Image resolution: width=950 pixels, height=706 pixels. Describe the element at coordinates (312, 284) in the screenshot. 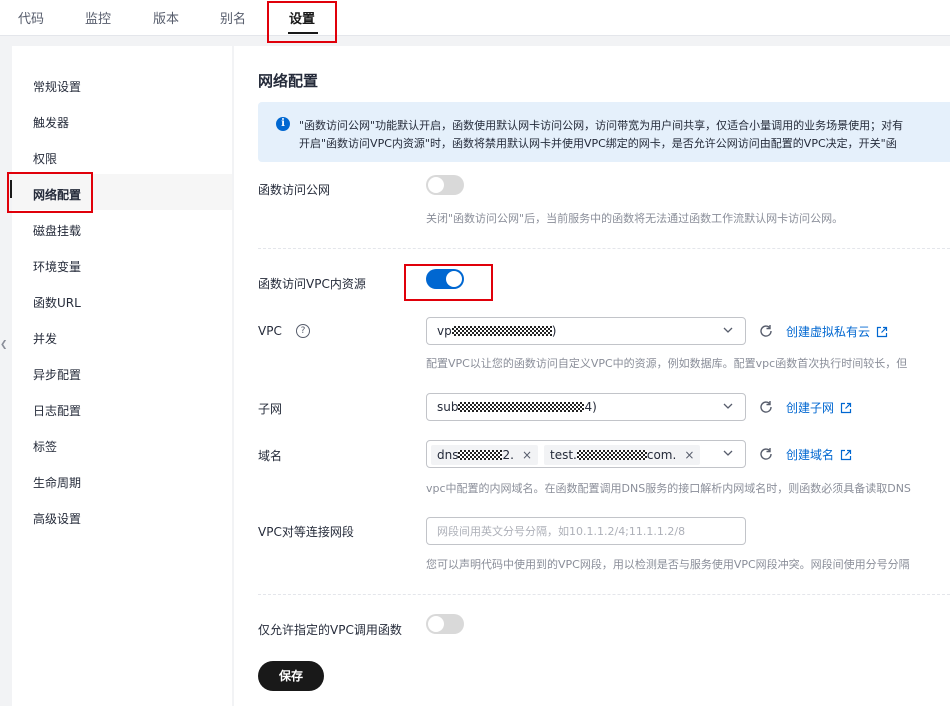

I see `vpc-access-label: 函数访问VPC内资源` at that location.